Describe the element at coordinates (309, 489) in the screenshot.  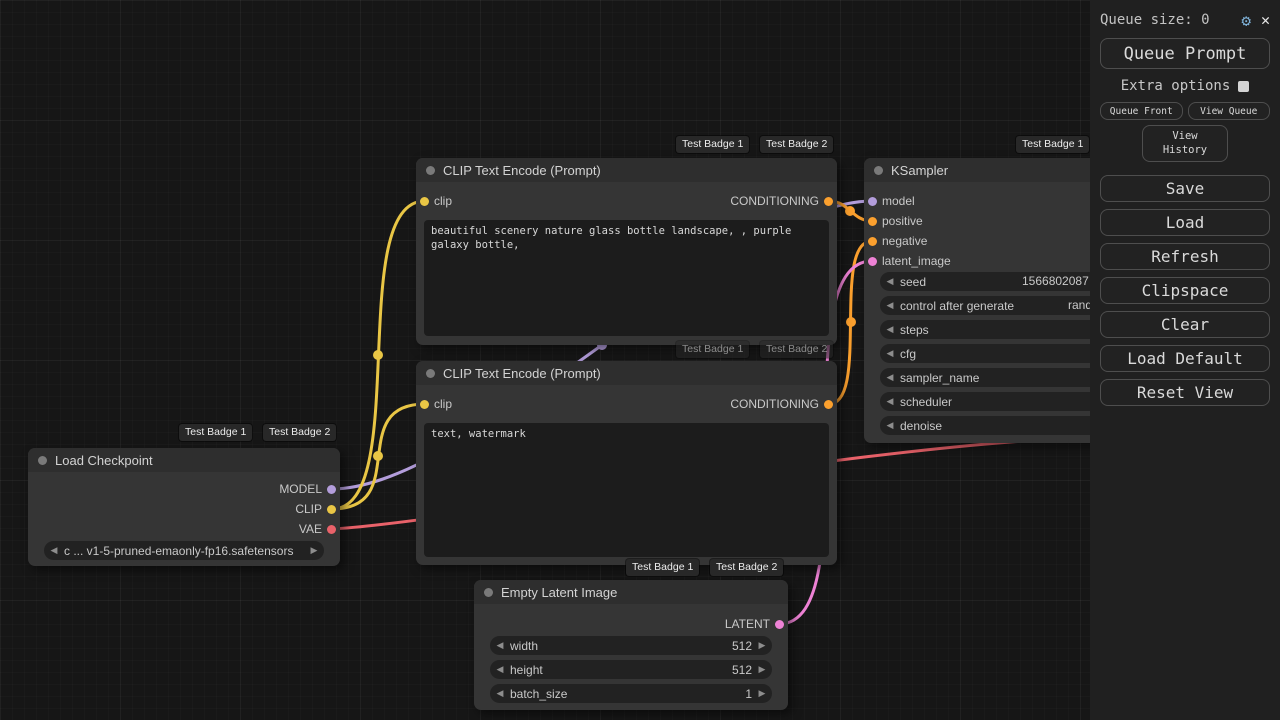
I see `output-port-model: MODEL` at that location.